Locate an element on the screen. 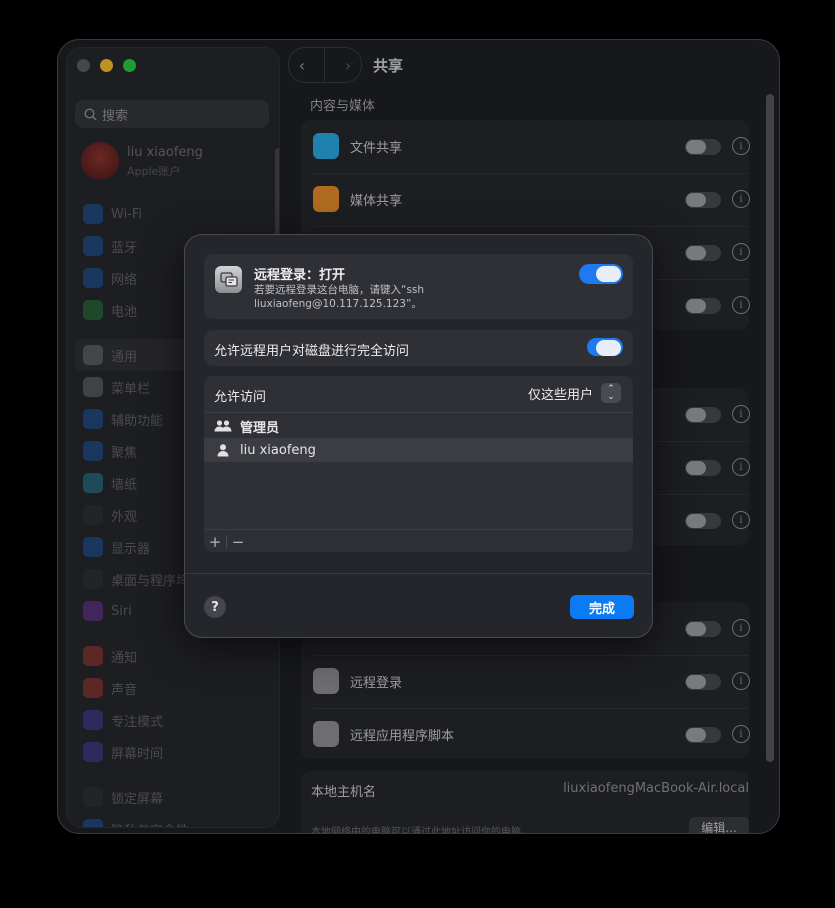 This screenshot has width=835, height=908. user-row: liu xiaofeng is located at coordinates (418, 450).